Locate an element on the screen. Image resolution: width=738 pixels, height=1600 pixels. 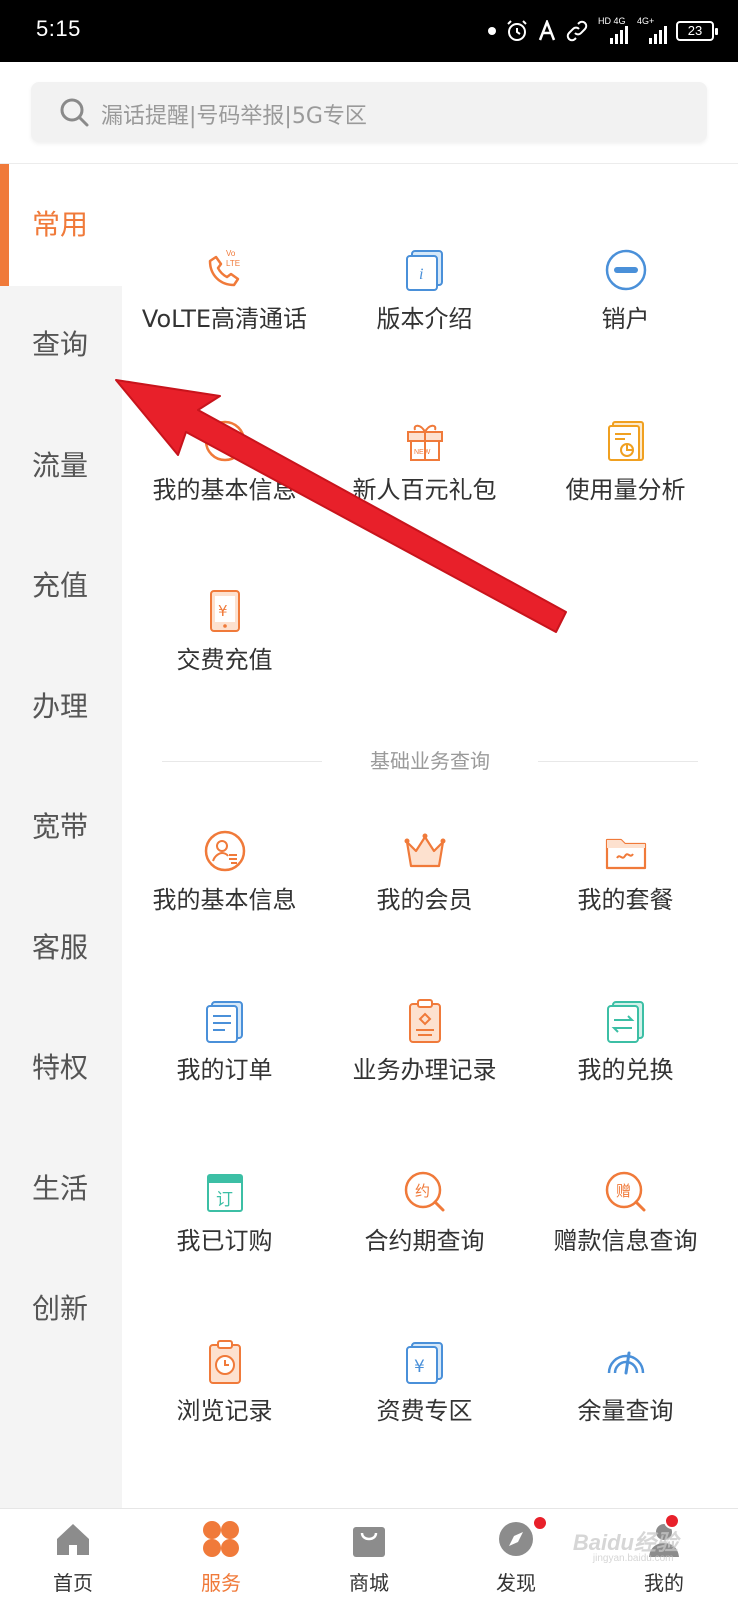
service-pay-recharge: ¥ 交费充值 is located at coordinates (224, 648).